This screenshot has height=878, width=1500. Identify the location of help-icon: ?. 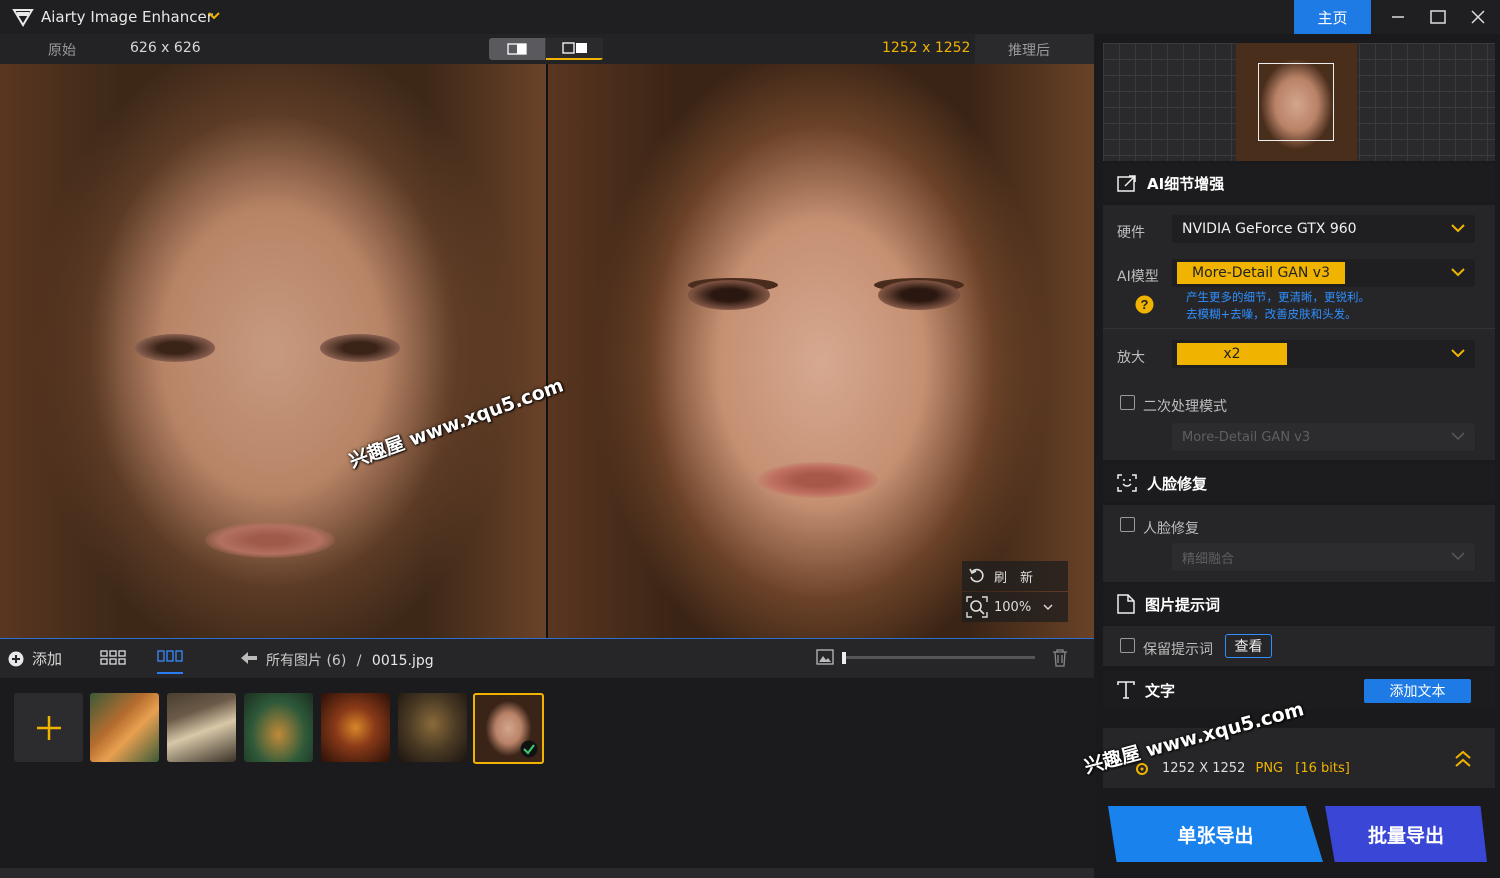
(1144, 304).